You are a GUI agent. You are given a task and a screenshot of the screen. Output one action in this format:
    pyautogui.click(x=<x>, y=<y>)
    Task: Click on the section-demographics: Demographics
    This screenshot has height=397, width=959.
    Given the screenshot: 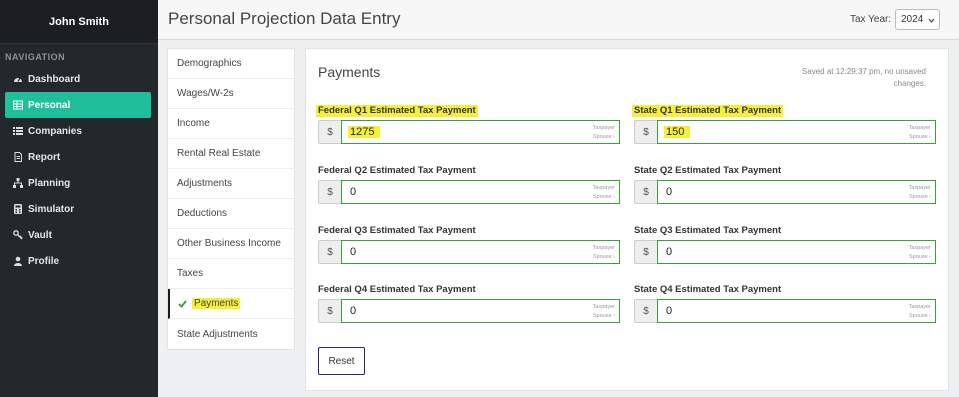 What is the action you would take?
    pyautogui.click(x=231, y=64)
    